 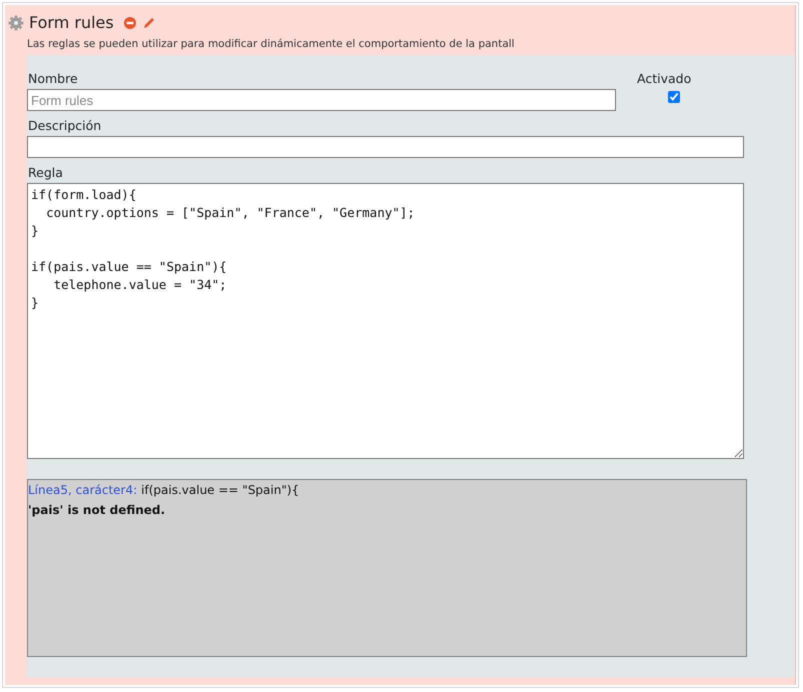 What do you see at coordinates (129, 23) in the screenshot?
I see `remove-icon` at bounding box center [129, 23].